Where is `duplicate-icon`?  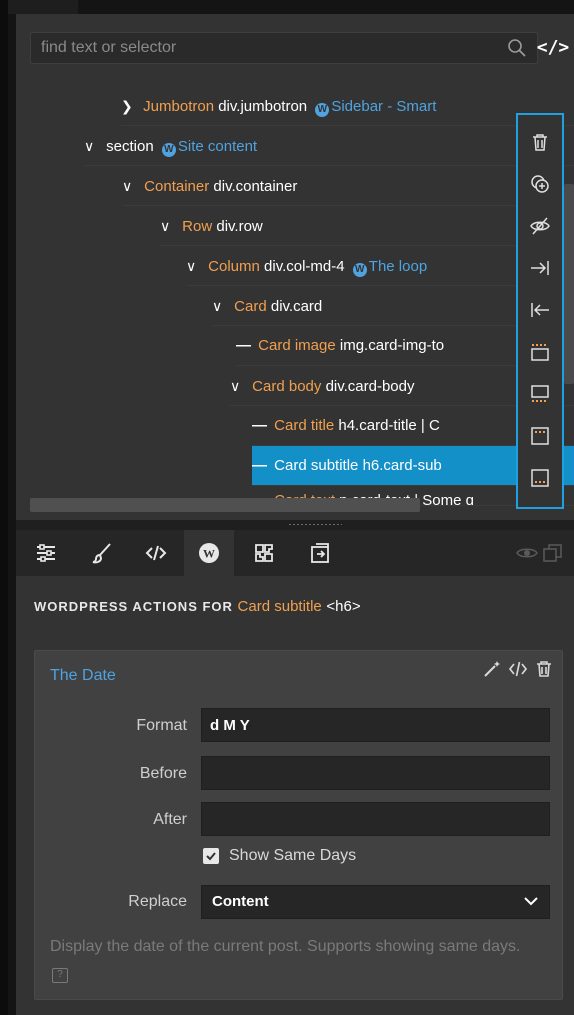
duplicate-icon is located at coordinates (540, 184).